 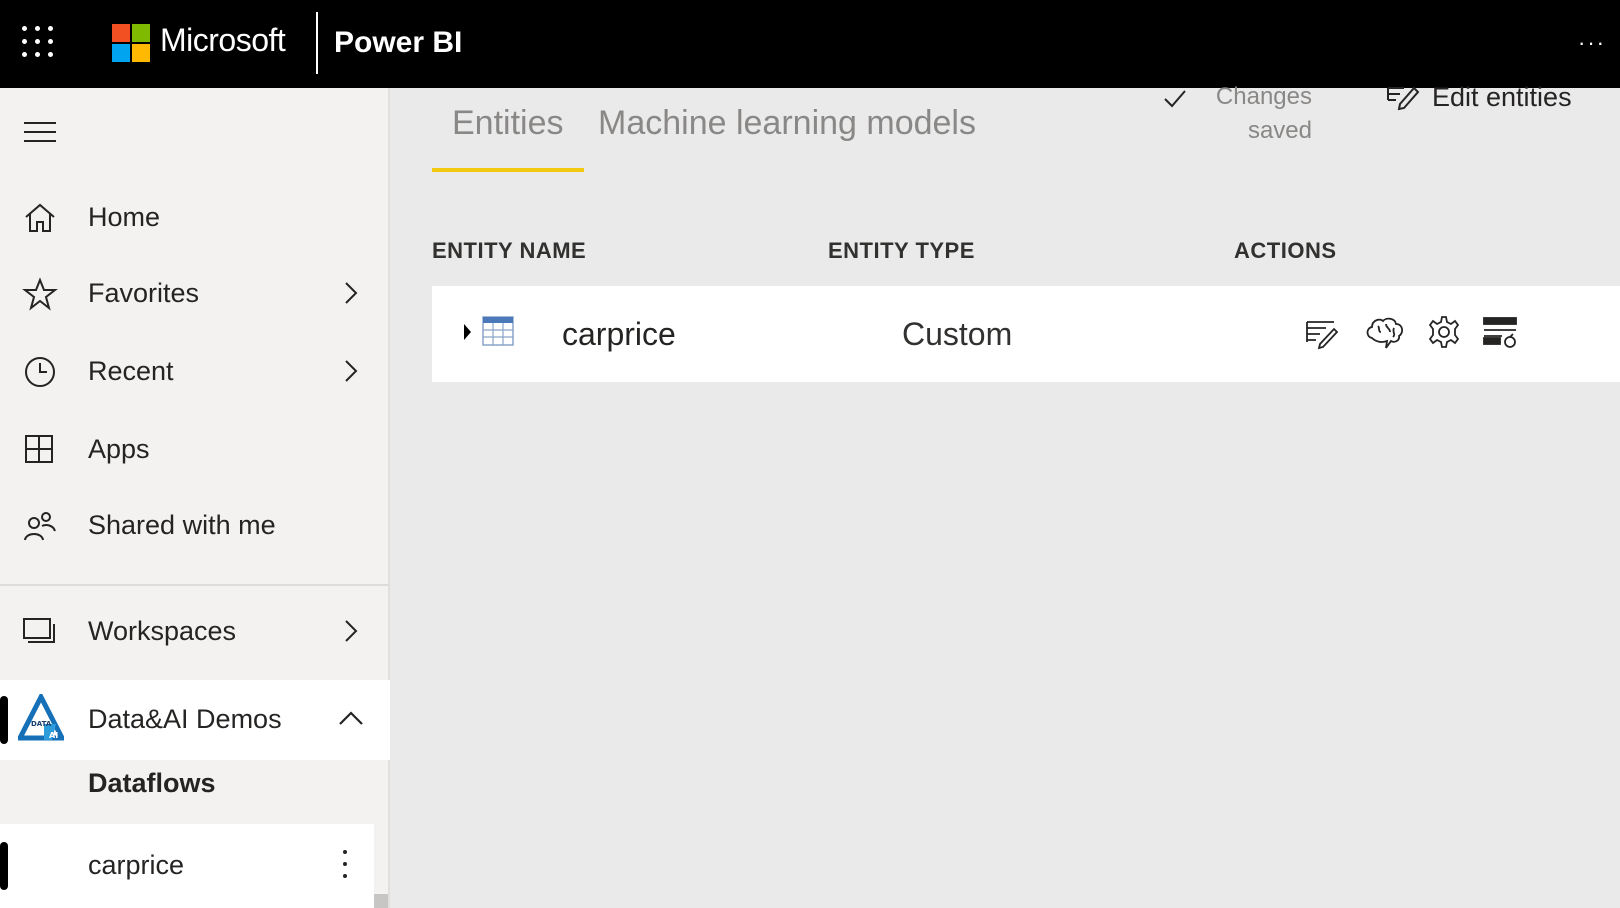 I want to click on tab-entities: Entities, so click(x=508, y=123).